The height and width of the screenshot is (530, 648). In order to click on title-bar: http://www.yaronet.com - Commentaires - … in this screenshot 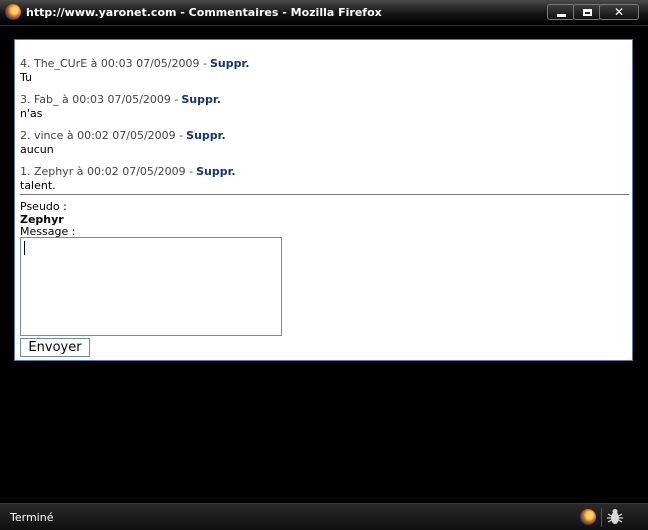, I will do `click(324, 13)`.